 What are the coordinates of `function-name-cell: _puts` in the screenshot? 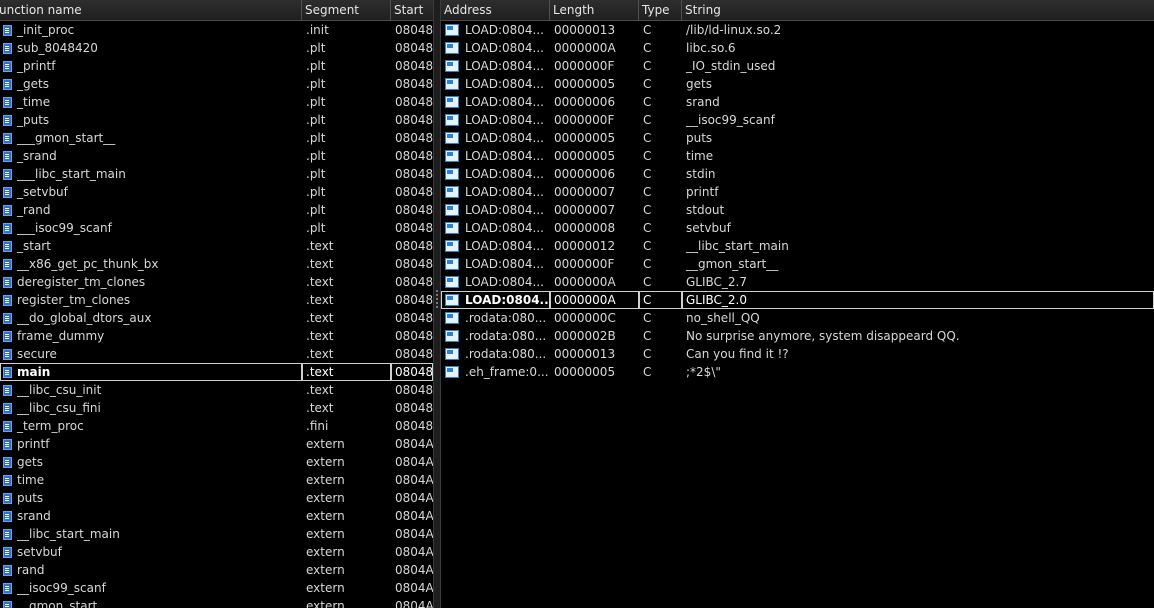 It's located at (151, 120).